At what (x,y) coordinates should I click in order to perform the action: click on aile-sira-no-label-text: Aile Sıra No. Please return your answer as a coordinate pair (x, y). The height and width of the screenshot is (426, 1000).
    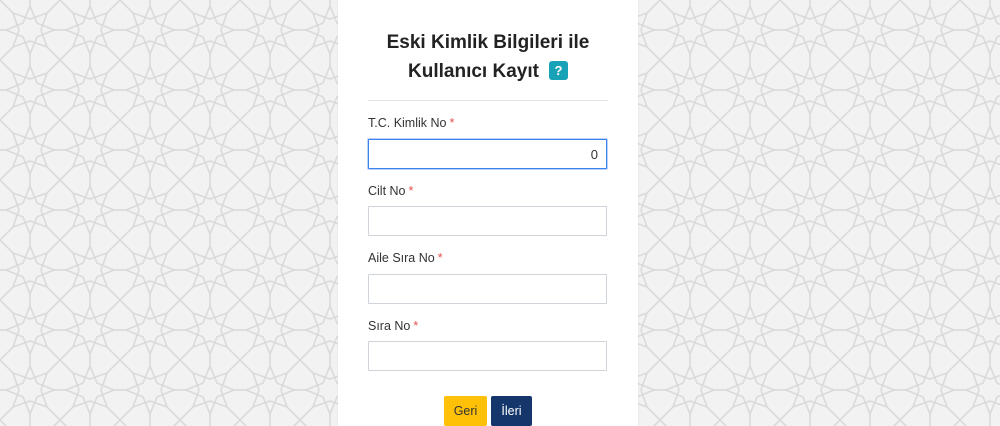
    Looking at the image, I should click on (401, 258).